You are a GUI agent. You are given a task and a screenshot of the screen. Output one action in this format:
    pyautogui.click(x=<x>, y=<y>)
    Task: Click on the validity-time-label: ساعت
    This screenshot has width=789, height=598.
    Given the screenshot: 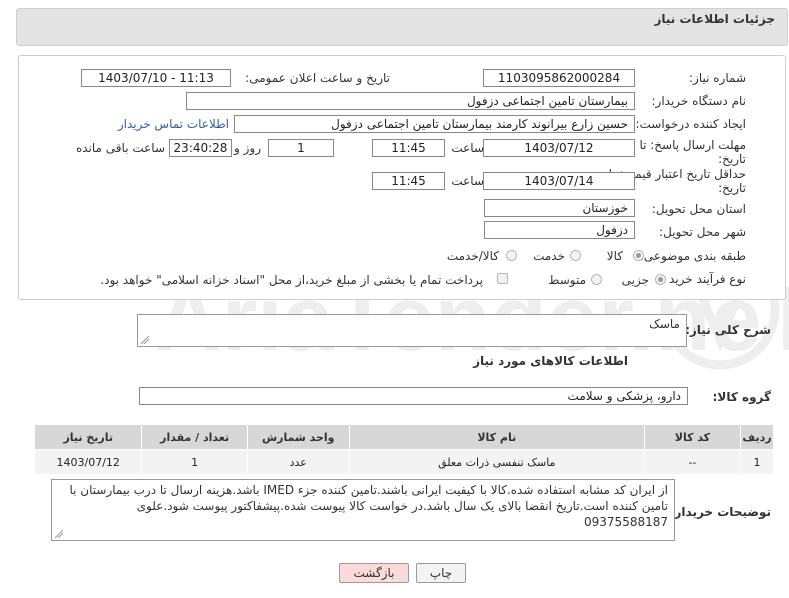 What is the action you would take?
    pyautogui.click(x=467, y=181)
    